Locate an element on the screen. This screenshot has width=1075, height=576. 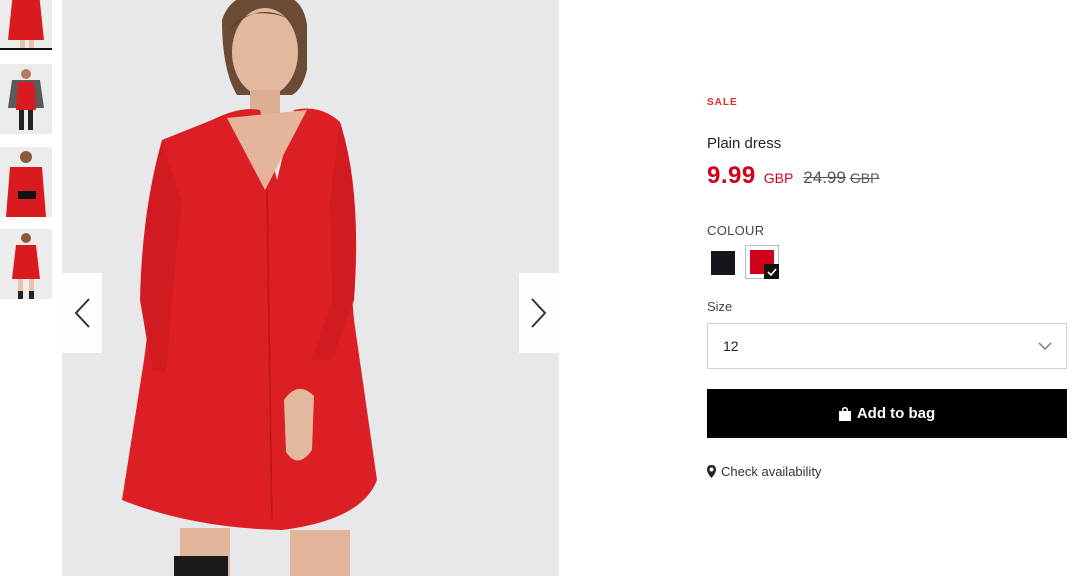
original-price-currency: GBP is located at coordinates (864, 178).